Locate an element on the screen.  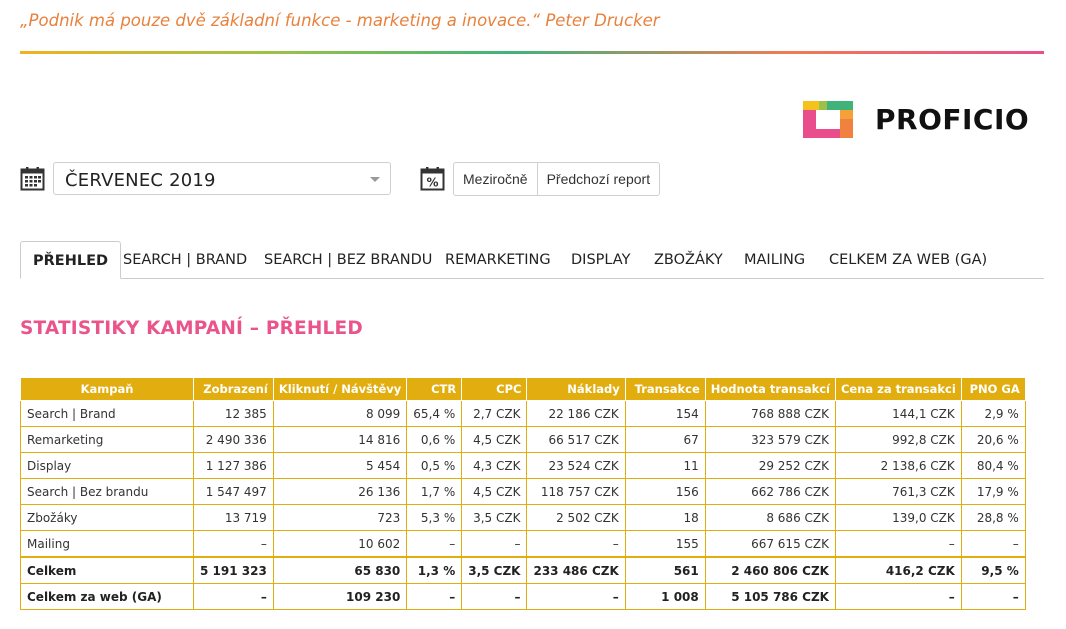
table-cell: 2,9 % is located at coordinates (993, 413).